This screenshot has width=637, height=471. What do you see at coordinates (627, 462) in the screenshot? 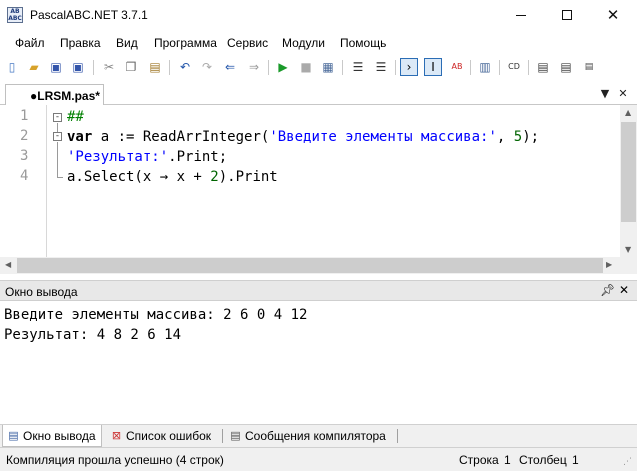
I see `resize-grip-icon: ⋰` at bounding box center [627, 462].